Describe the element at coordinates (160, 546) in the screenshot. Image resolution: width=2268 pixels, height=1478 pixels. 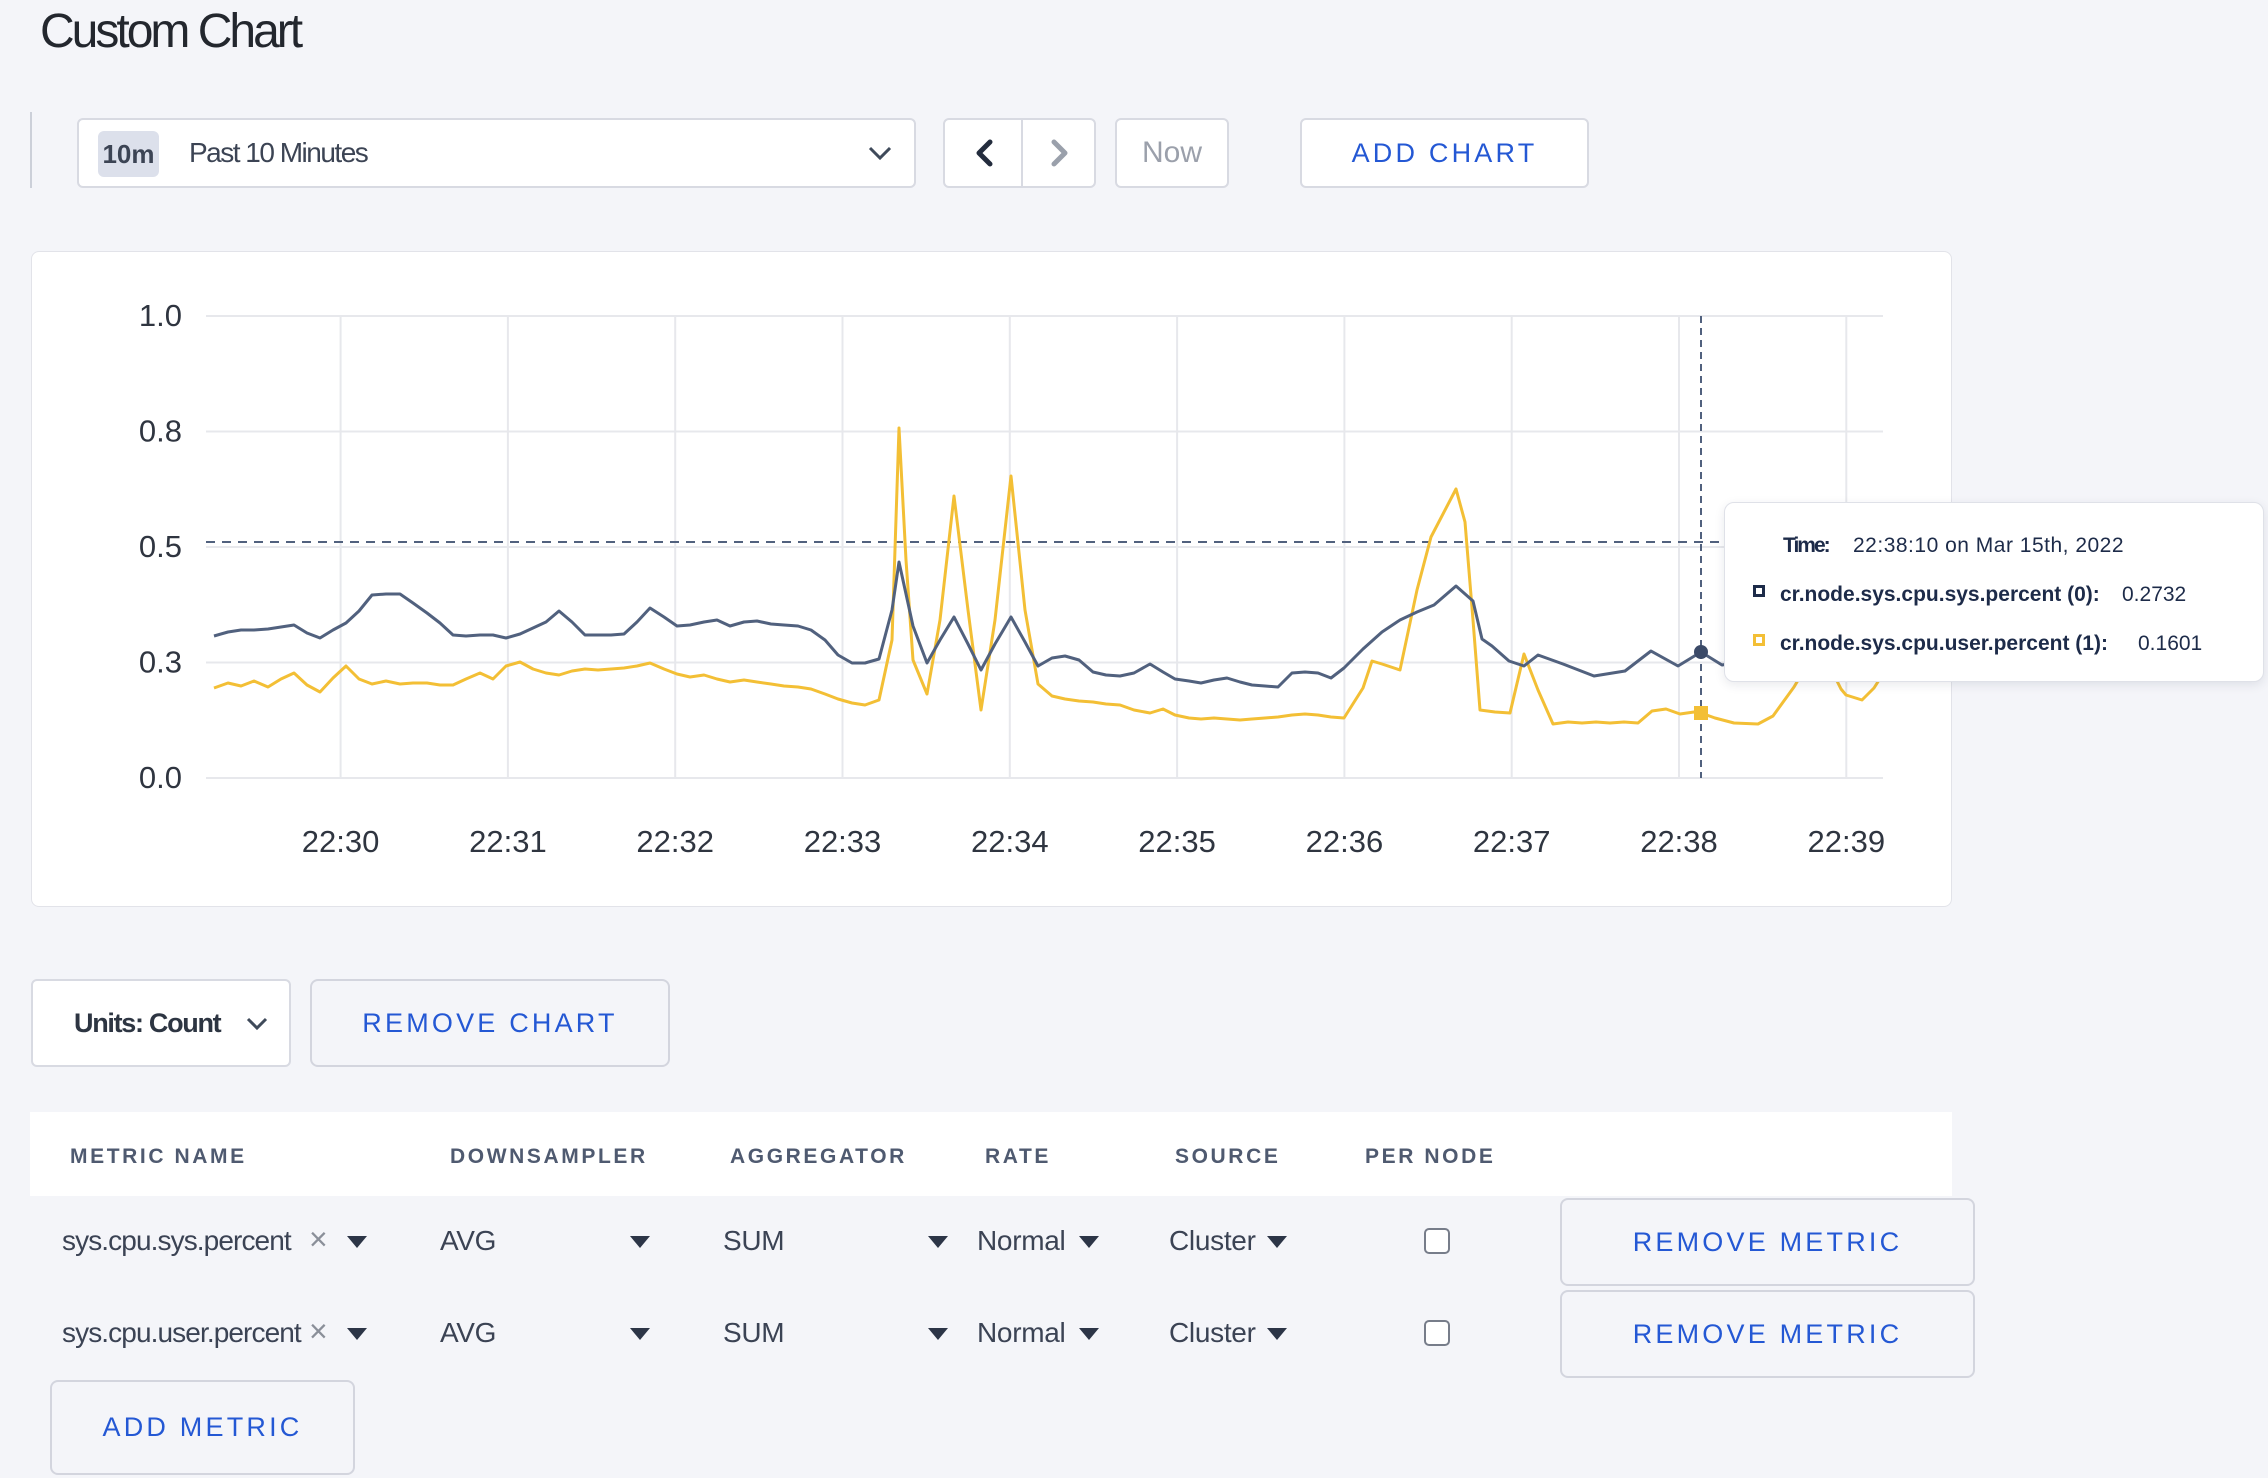
I see `svg-text: 0.5` at that location.